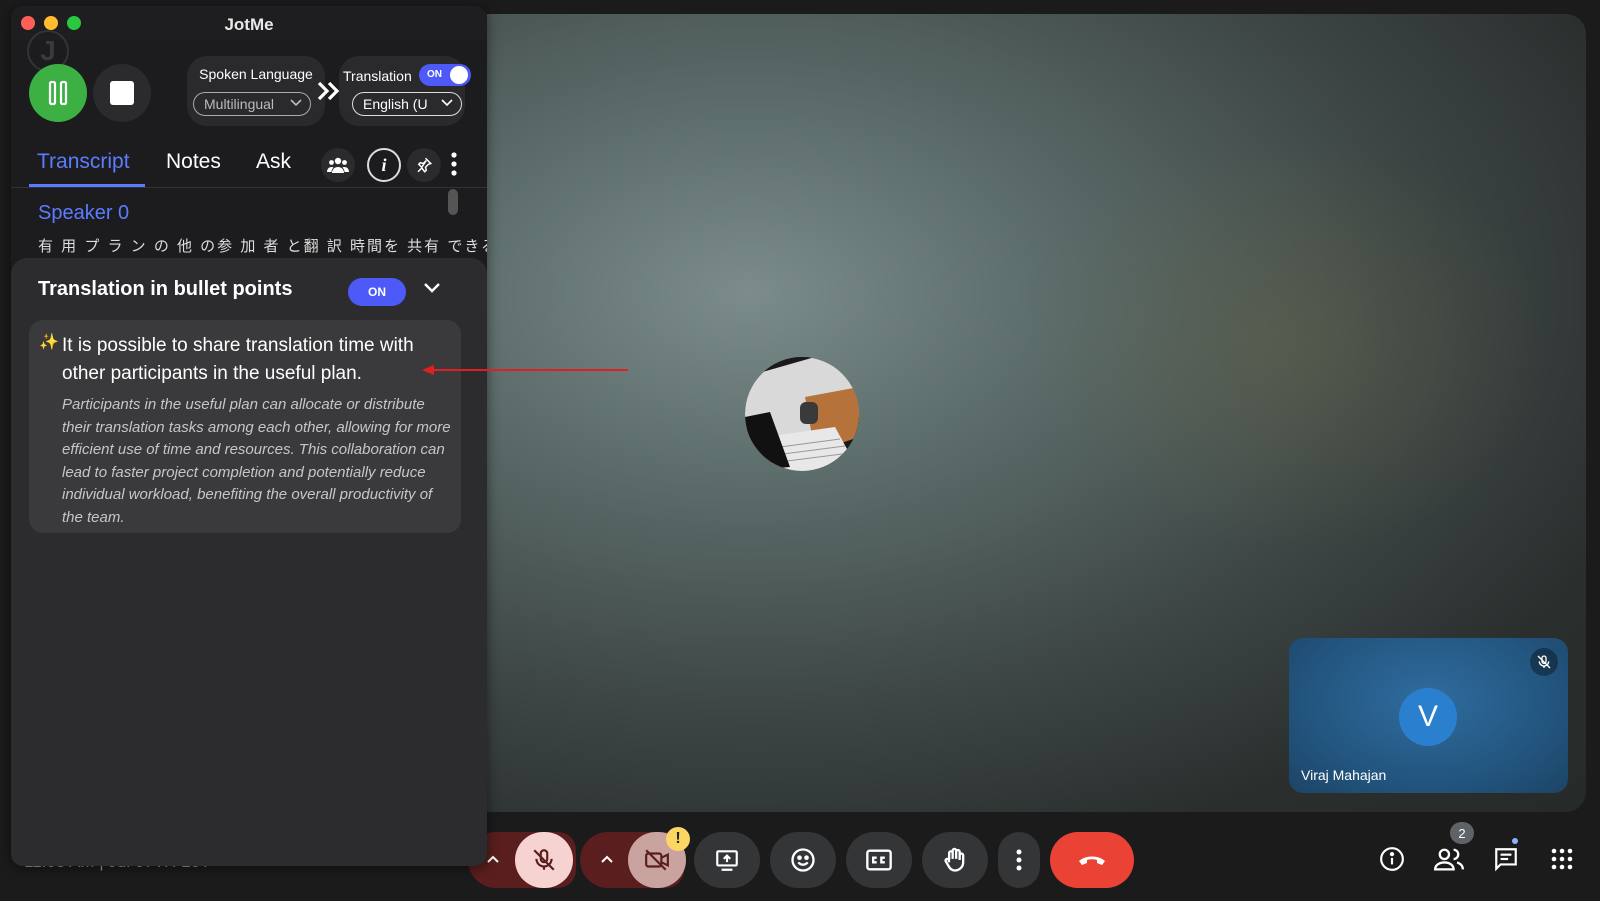 The image size is (1600, 901). I want to click on info-button: i, so click(384, 165).